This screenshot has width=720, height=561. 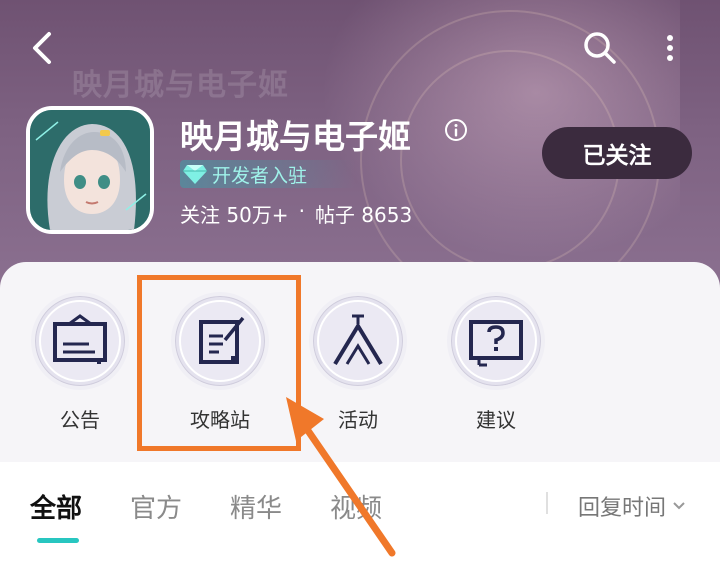 I want to click on quick-entry-suggestion: 建议, so click(x=496, y=362).